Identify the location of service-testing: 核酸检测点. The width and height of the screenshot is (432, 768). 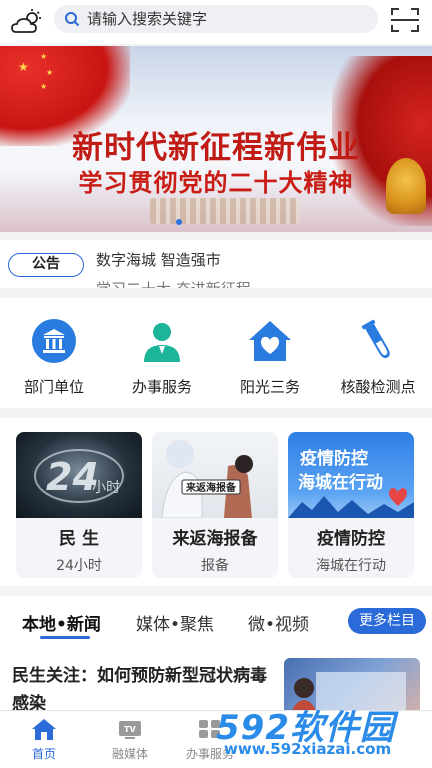
(378, 357).